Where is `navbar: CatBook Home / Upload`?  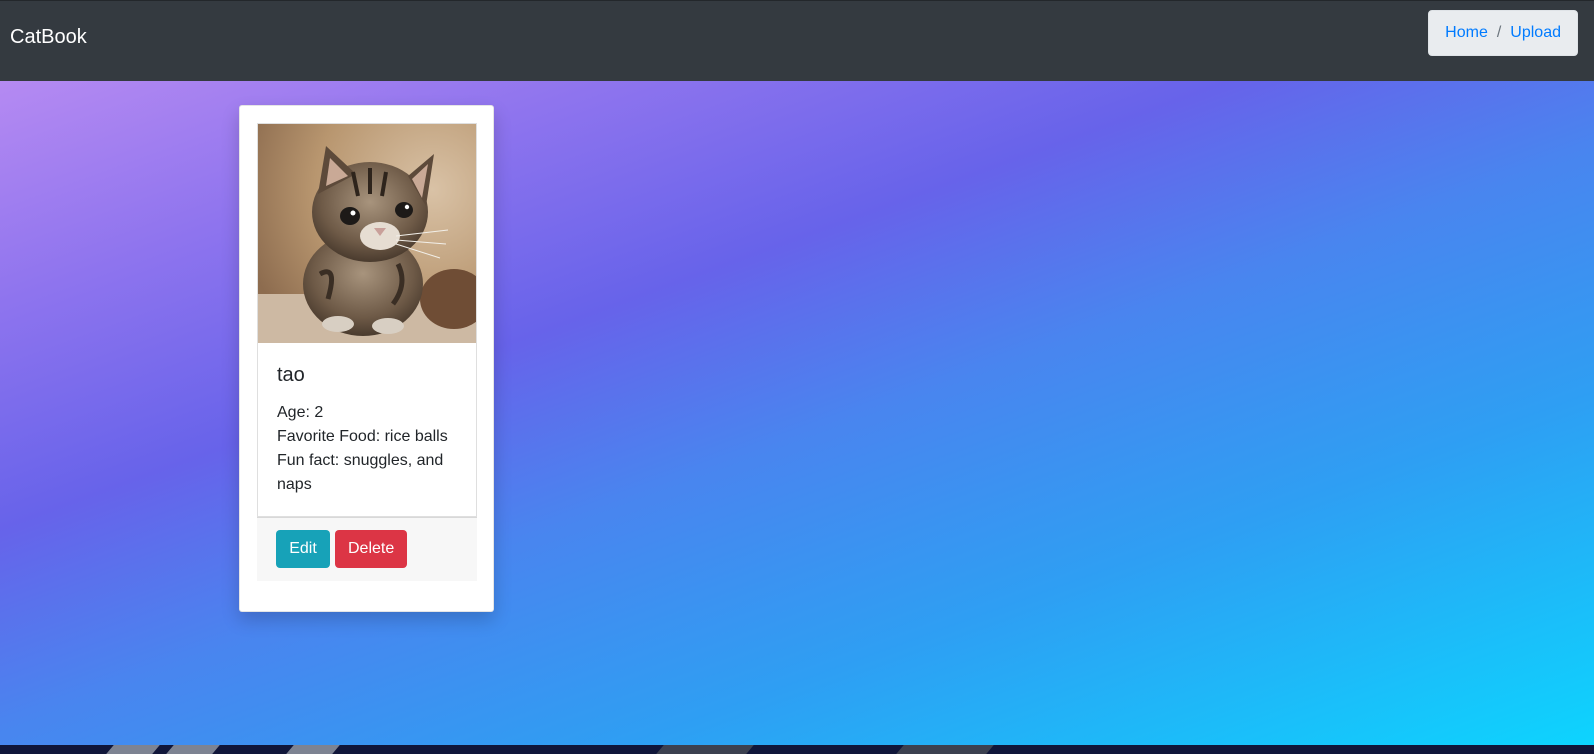 navbar: CatBook Home / Upload is located at coordinates (797, 40).